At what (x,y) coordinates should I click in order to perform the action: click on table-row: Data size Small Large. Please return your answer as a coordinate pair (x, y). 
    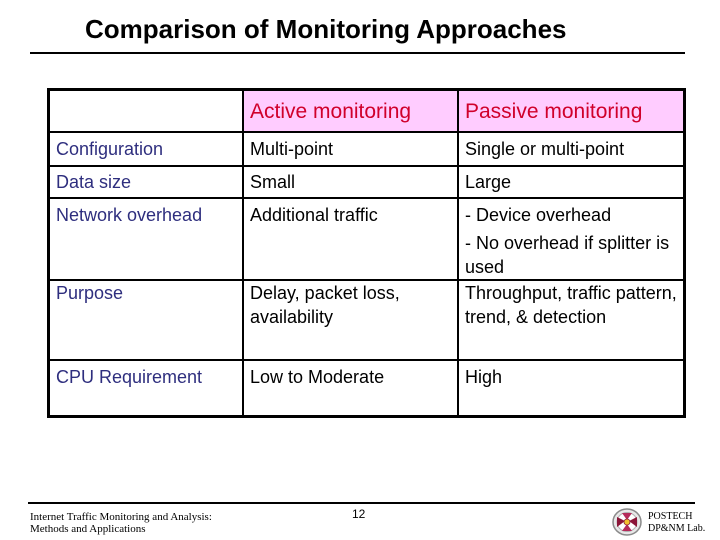
    Looking at the image, I should click on (366, 182).